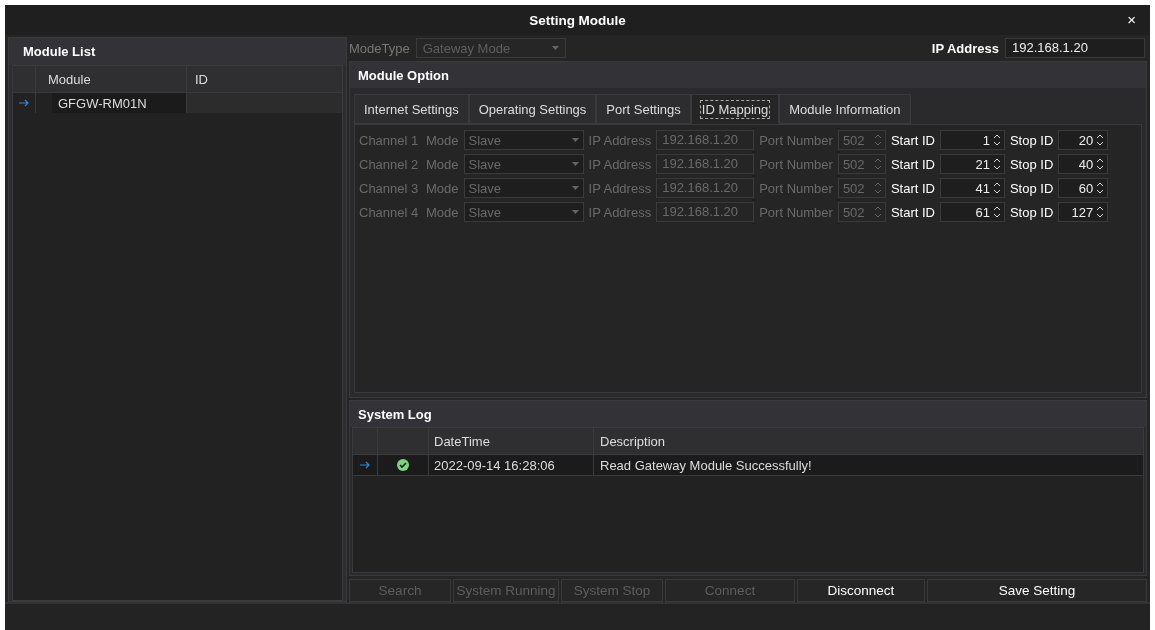  I want to click on table-cell-text: Read Gateway Module Successfully!, so click(706, 465).